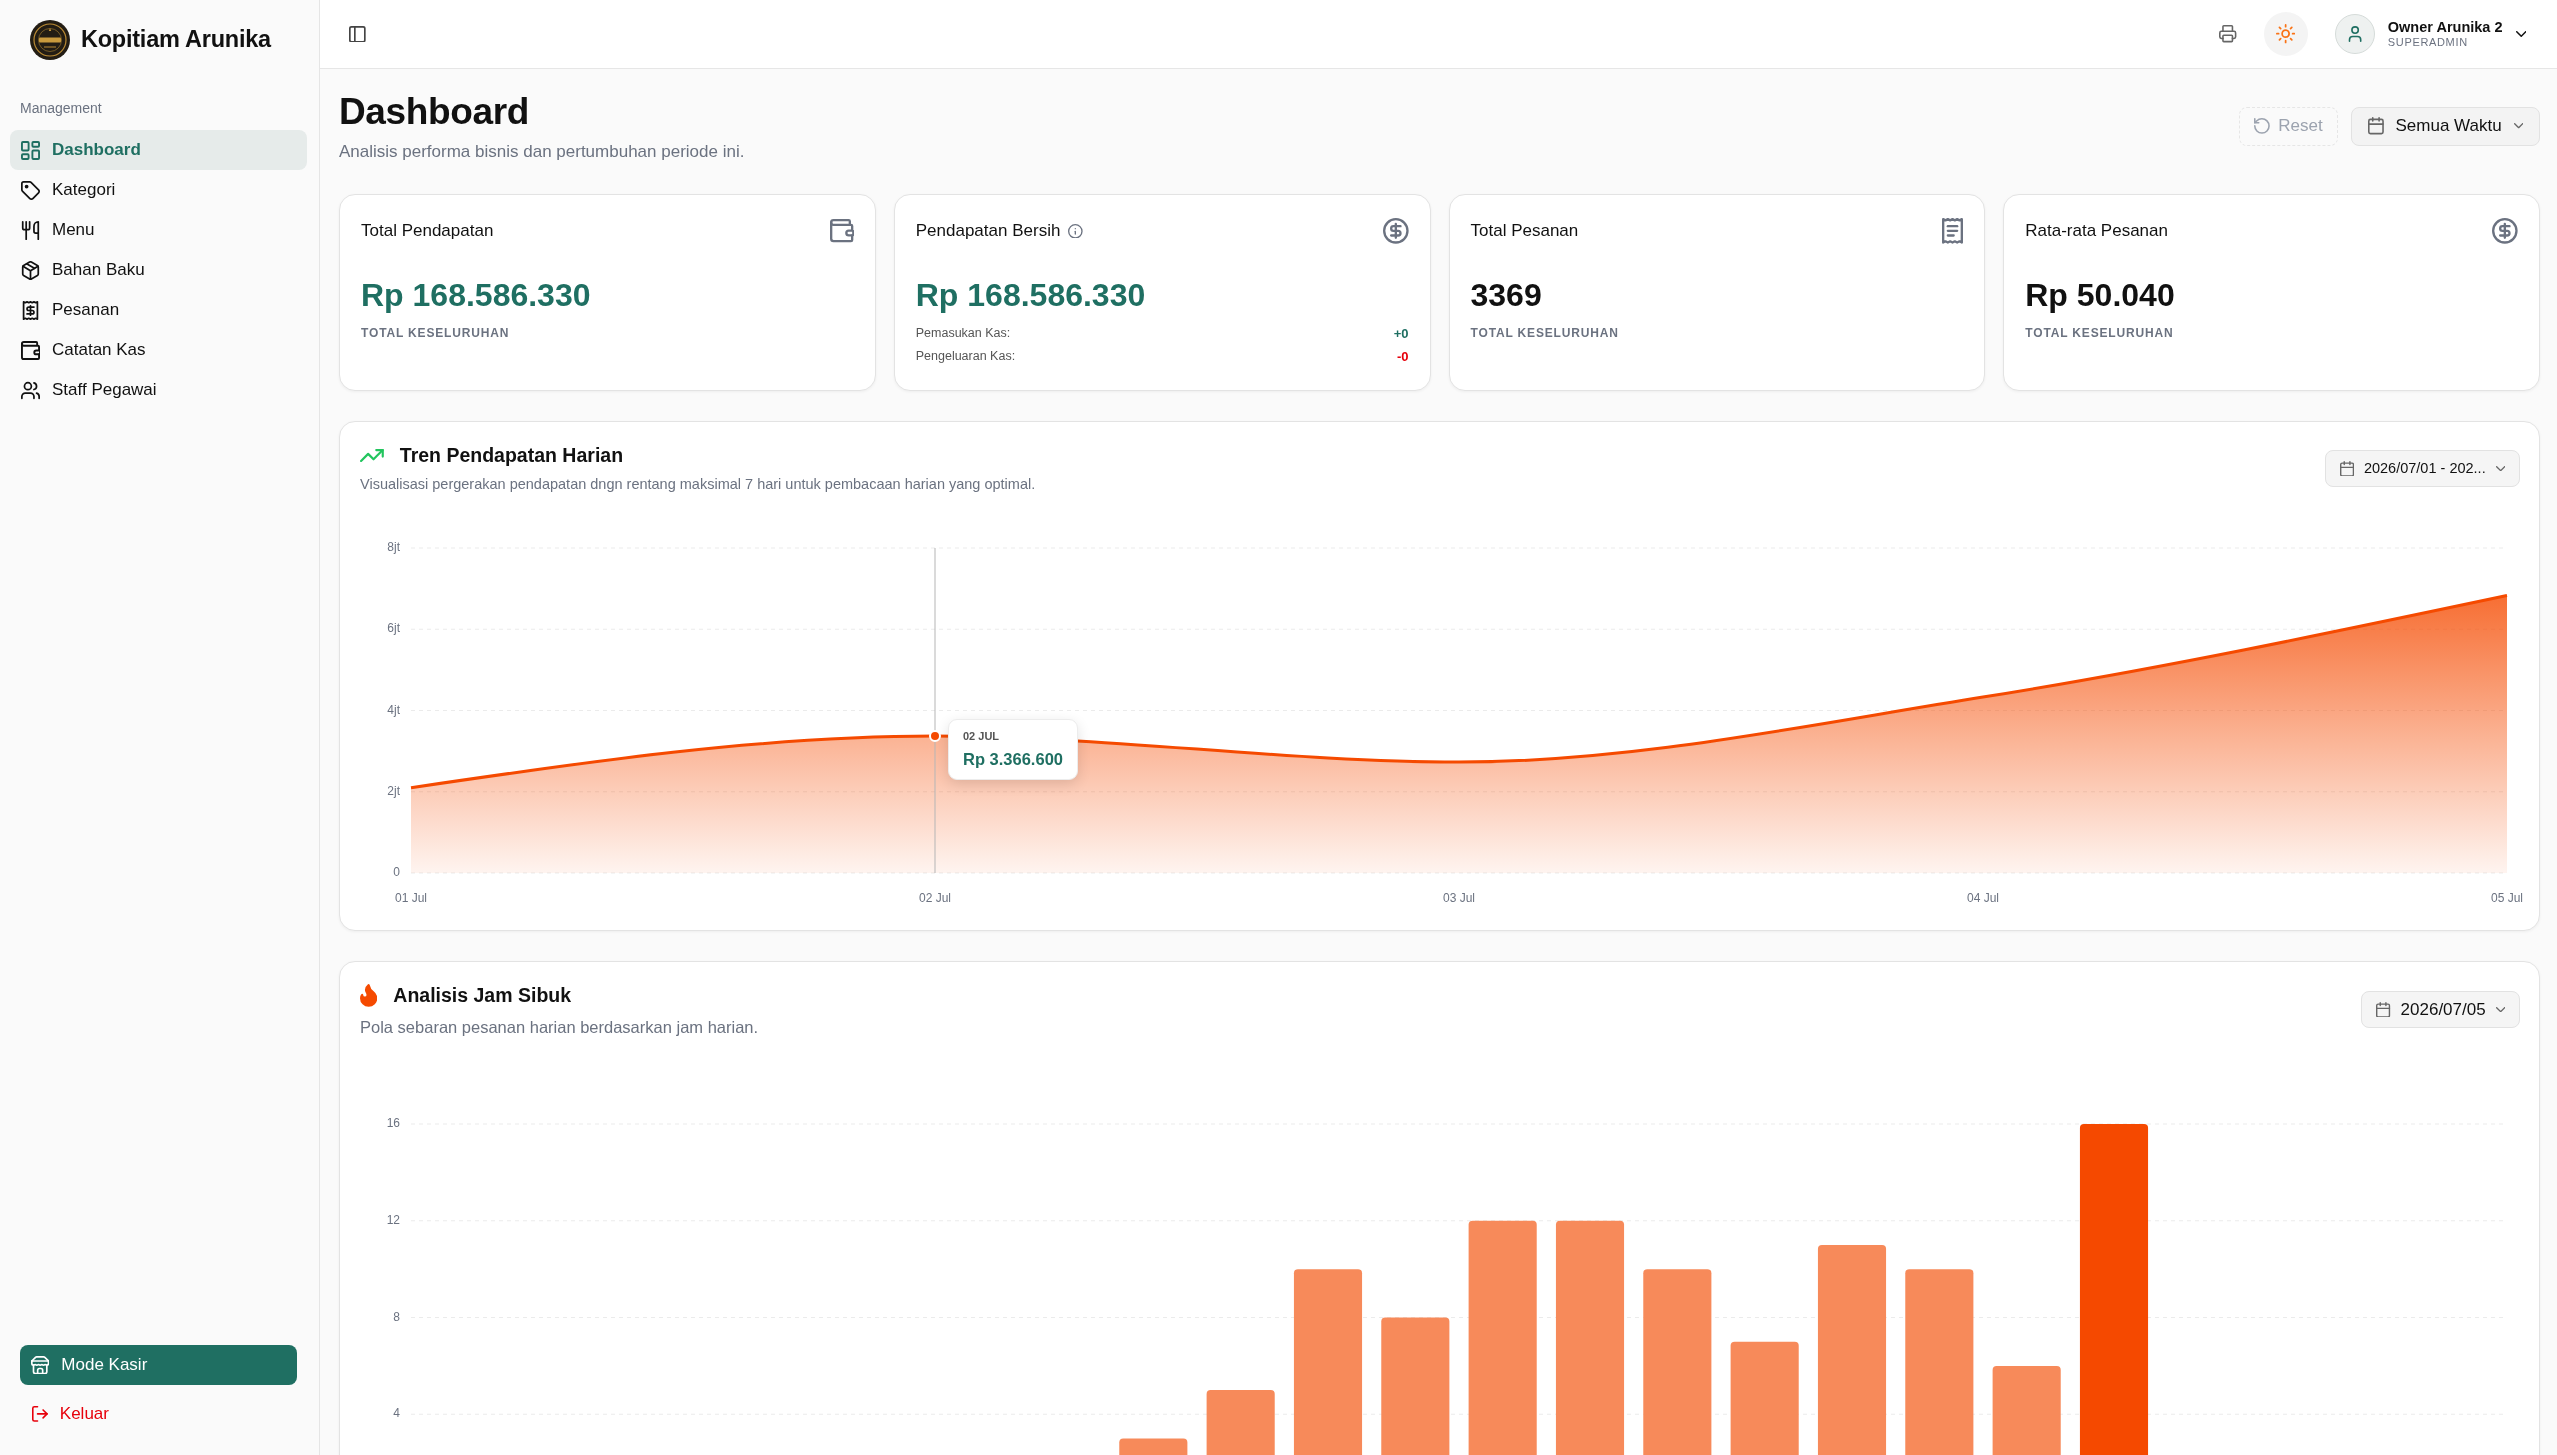 The height and width of the screenshot is (1455, 2557). I want to click on chart-subtitle: Pola sebaran pesanan harian berdasarkan jam harian., so click(559, 1027).